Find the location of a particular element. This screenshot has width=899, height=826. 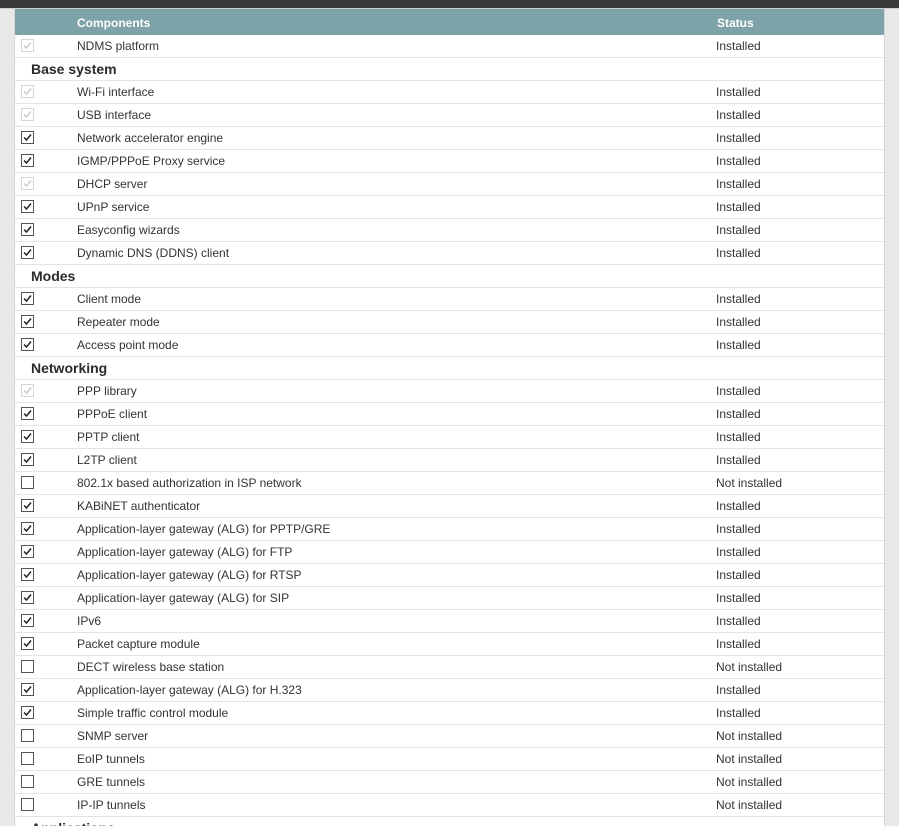

component-row-dhcp-server: DHCP server Installed is located at coordinates (449, 184).